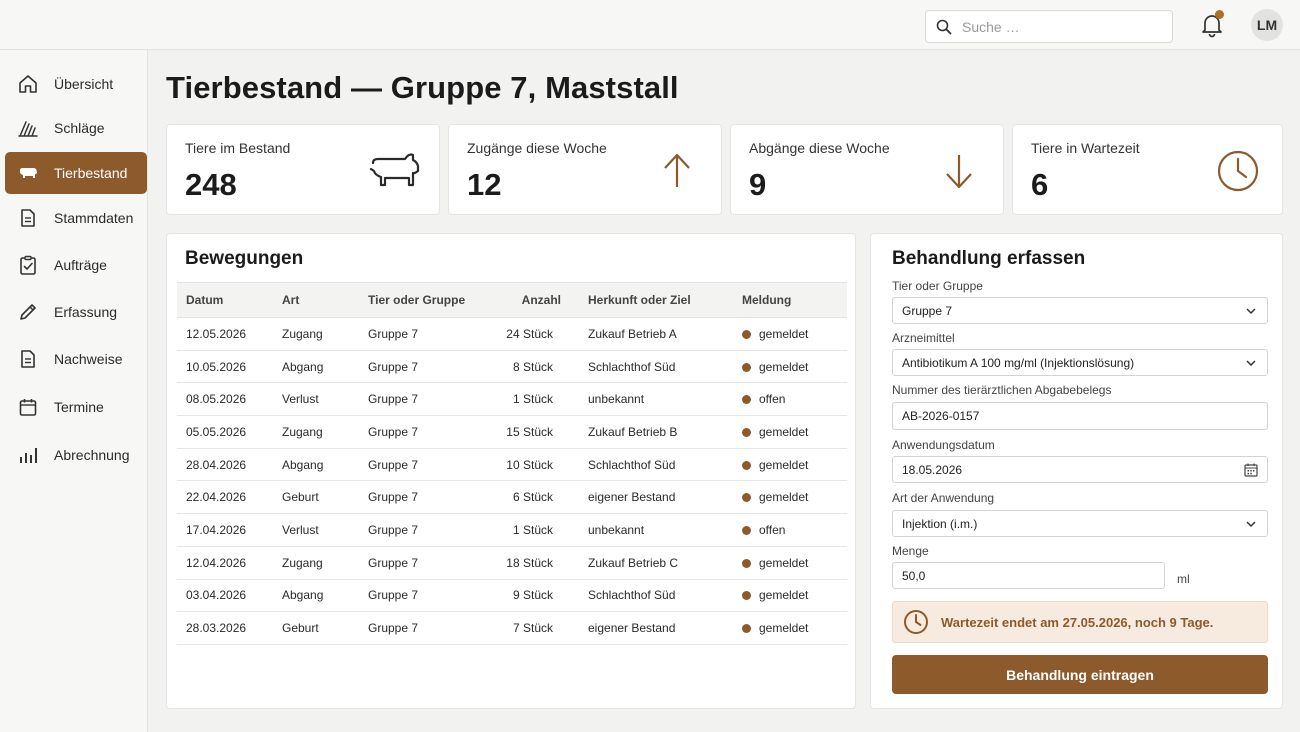 The width and height of the screenshot is (1300, 732). I want to click on column-header: Anzahl, so click(534, 300).